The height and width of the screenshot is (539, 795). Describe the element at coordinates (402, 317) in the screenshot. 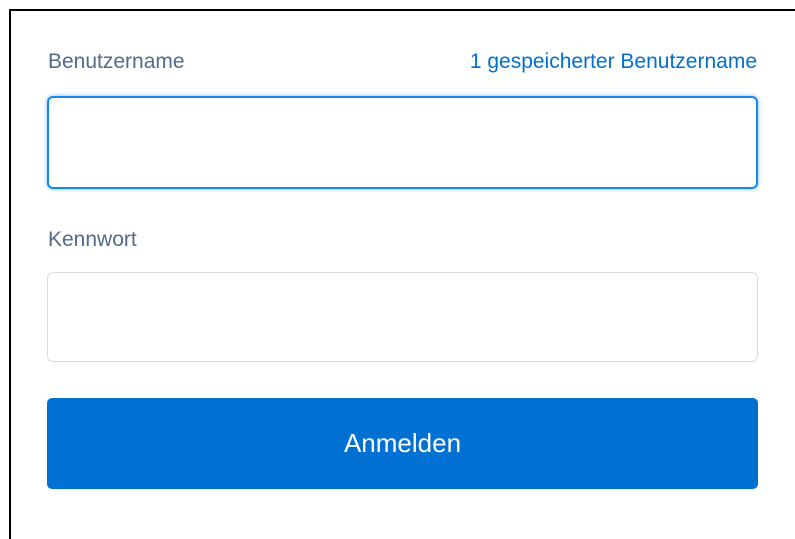

I see `password-input` at that location.